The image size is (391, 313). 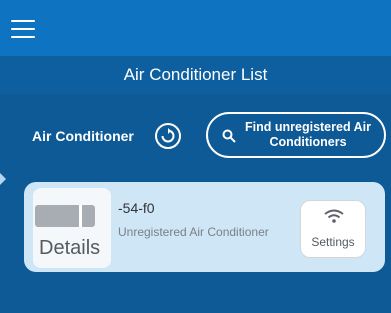 I want to click on find-unregistered-label: Find unregistered Air Conditioners, so click(x=308, y=134).